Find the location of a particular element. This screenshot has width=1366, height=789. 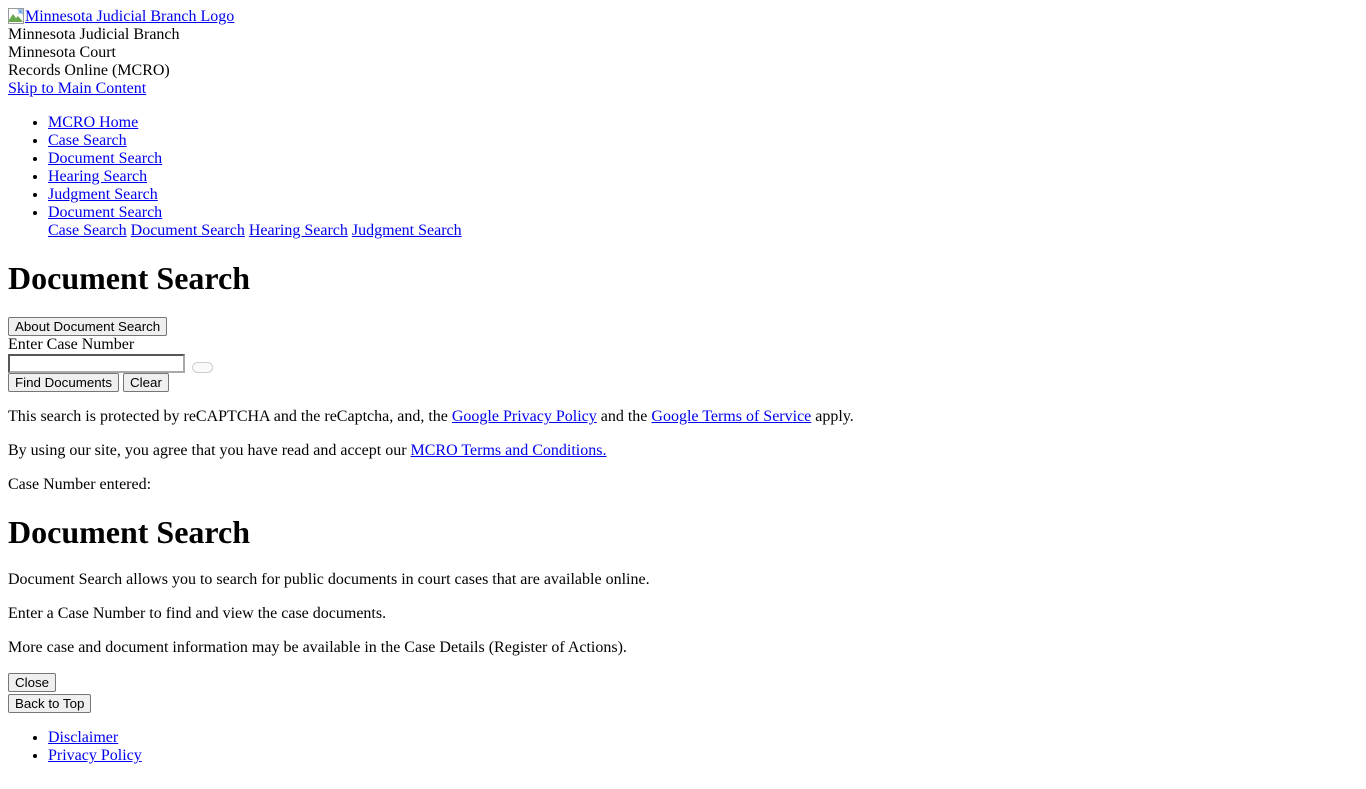

find-documents-button: Find Documents is located at coordinates (64, 383).